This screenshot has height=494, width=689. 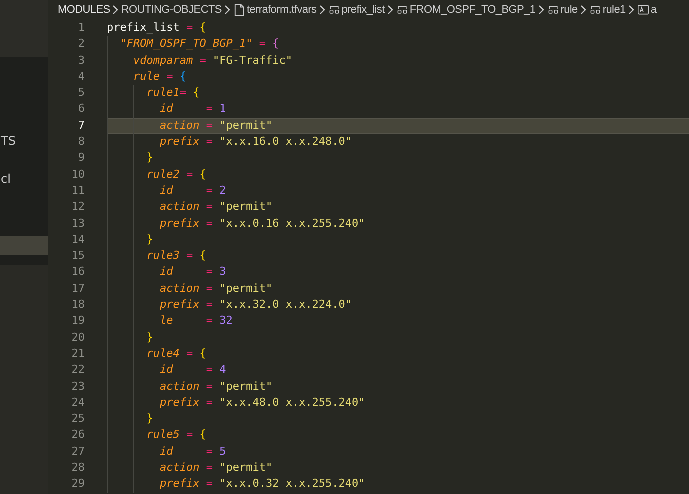 What do you see at coordinates (81, 93) in the screenshot?
I see `line-number: 5` at bounding box center [81, 93].